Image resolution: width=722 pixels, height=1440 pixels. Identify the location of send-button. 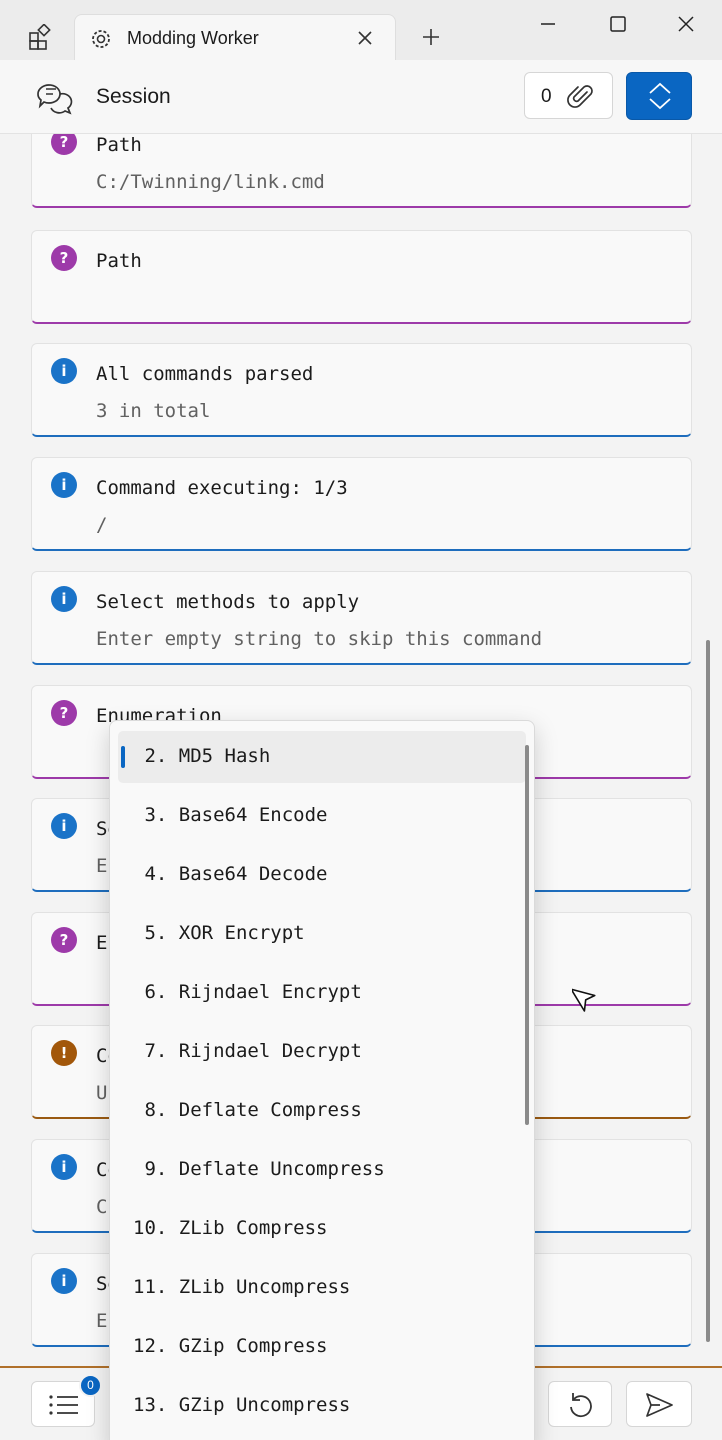
(659, 1404).